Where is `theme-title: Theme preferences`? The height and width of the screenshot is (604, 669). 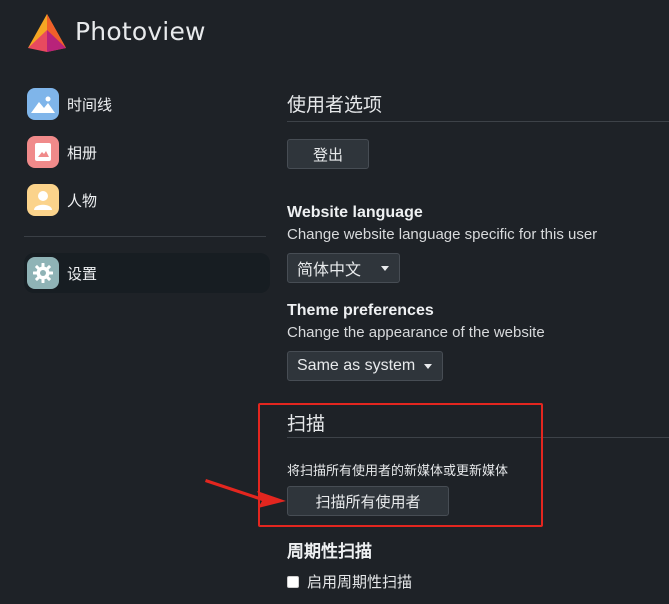
theme-title: Theme preferences is located at coordinates (360, 310).